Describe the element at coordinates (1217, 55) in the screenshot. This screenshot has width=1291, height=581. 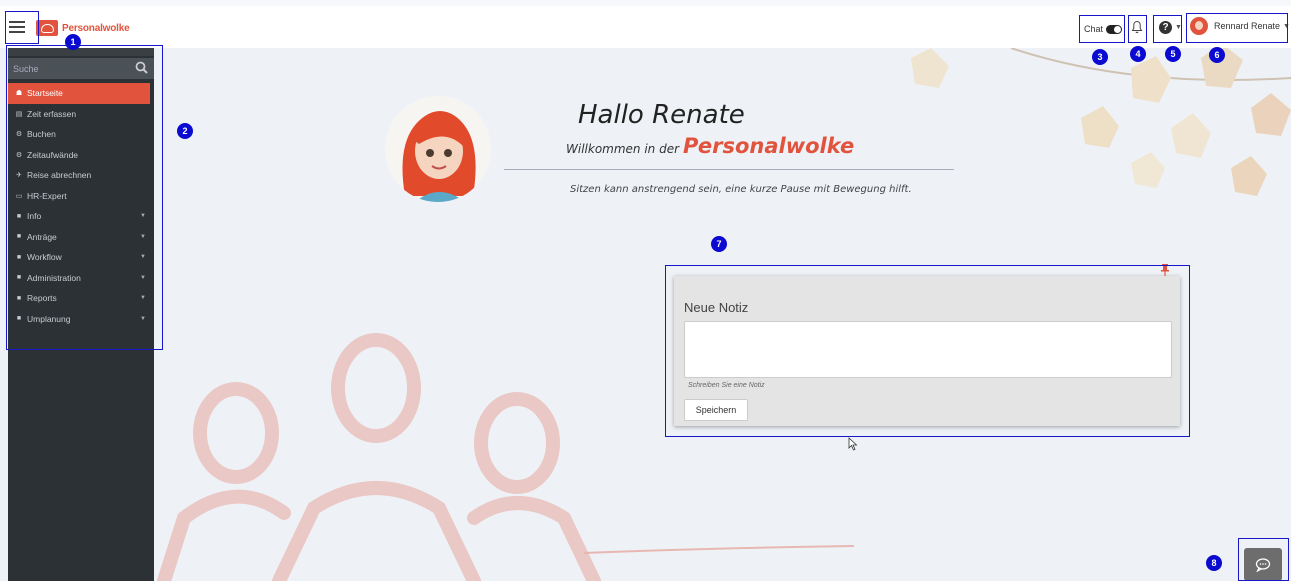
I see `callout-badge-6: 6` at that location.